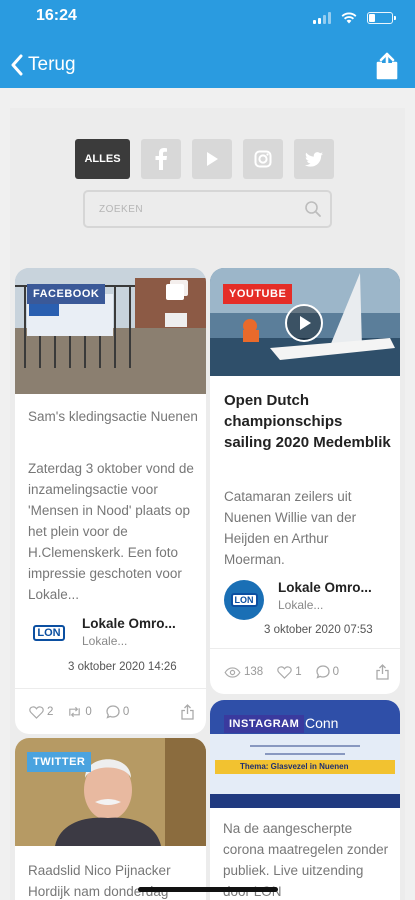 The width and height of the screenshot is (415, 900). I want to click on retweet-count: 0, so click(88, 712).